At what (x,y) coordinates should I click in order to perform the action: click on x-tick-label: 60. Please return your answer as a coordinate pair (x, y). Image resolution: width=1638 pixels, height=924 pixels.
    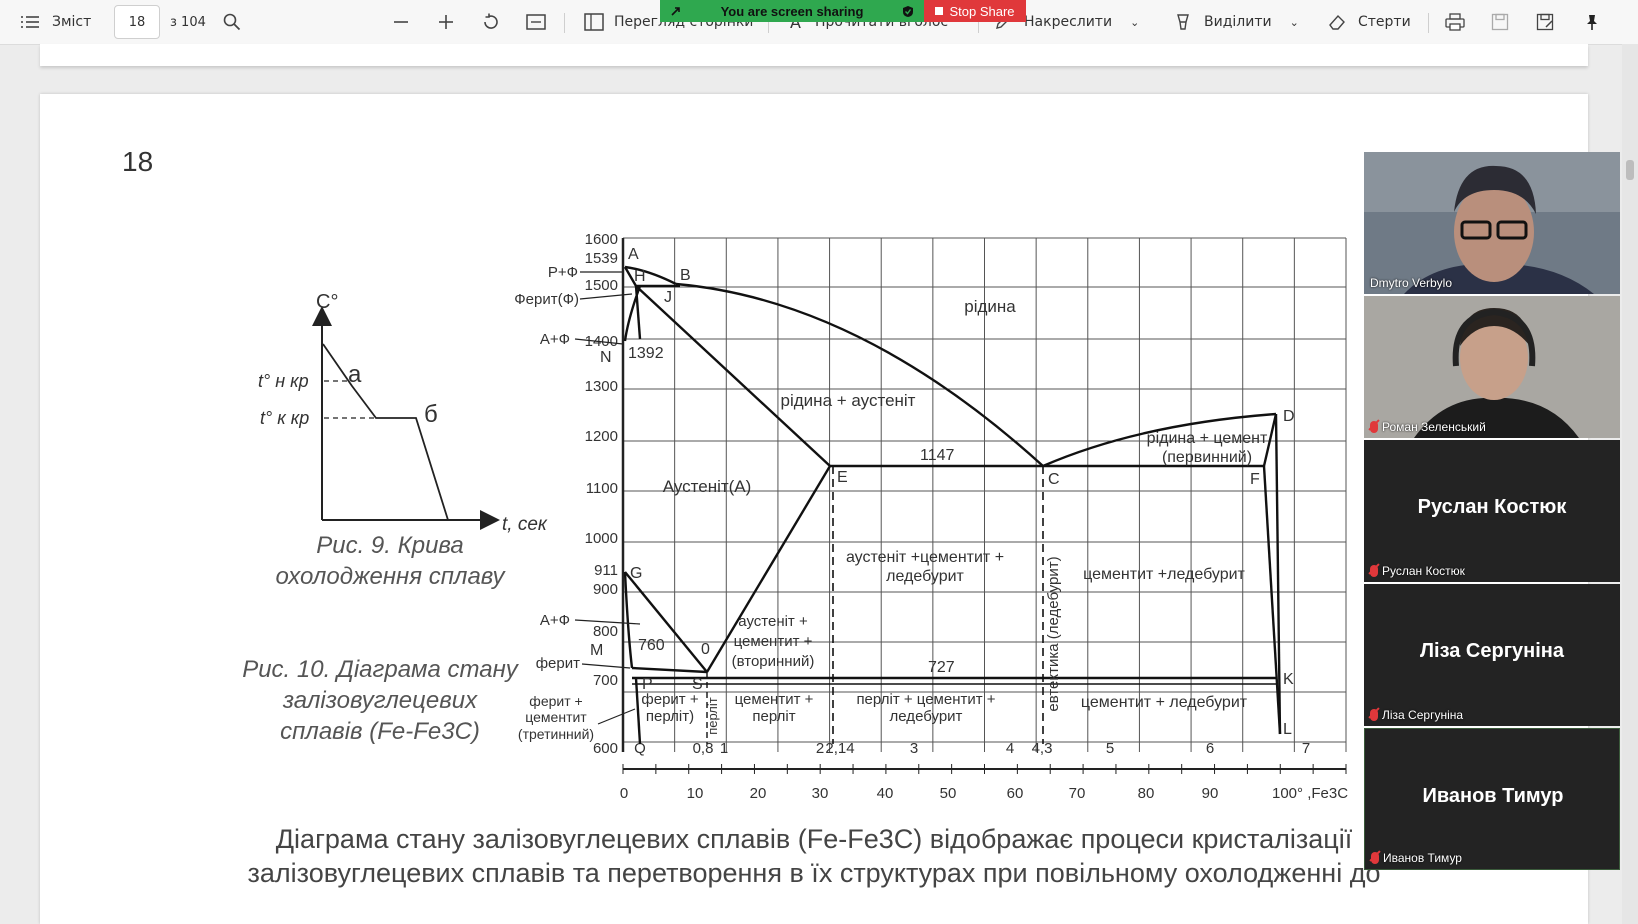
    Looking at the image, I should click on (1015, 793).